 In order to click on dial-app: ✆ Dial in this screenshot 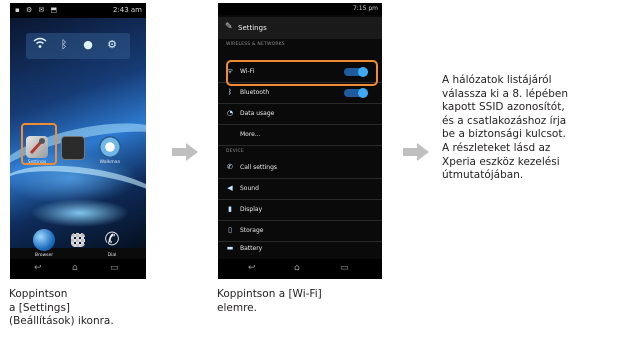, I will do `click(112, 243)`.